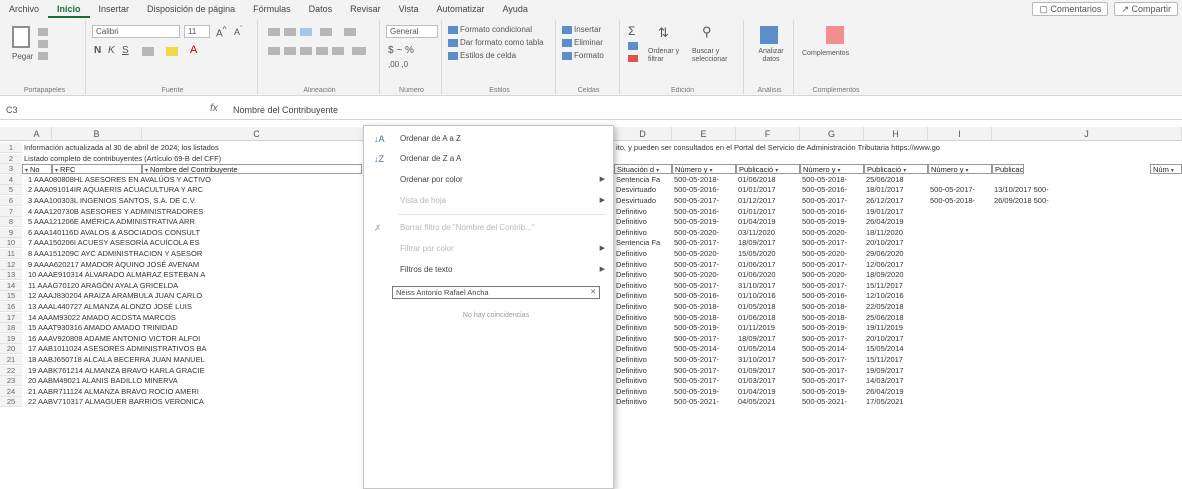 The height and width of the screenshot is (489, 1182). What do you see at coordinates (833, 254) in the screenshot?
I see `table-cell: 500-05-2020-` at bounding box center [833, 254].